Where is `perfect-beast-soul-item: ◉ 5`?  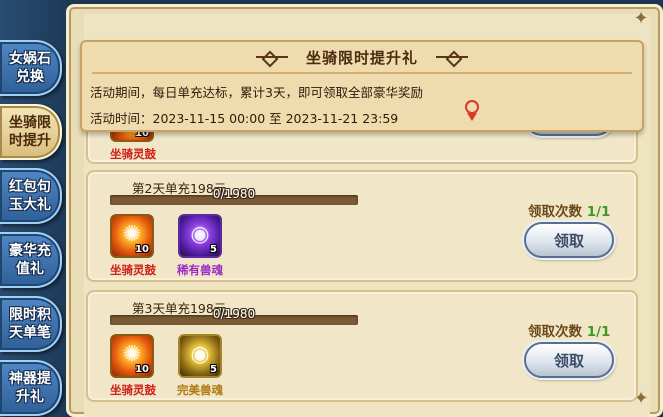
perfect-beast-soul-item: ◉ 5 is located at coordinates (200, 356).